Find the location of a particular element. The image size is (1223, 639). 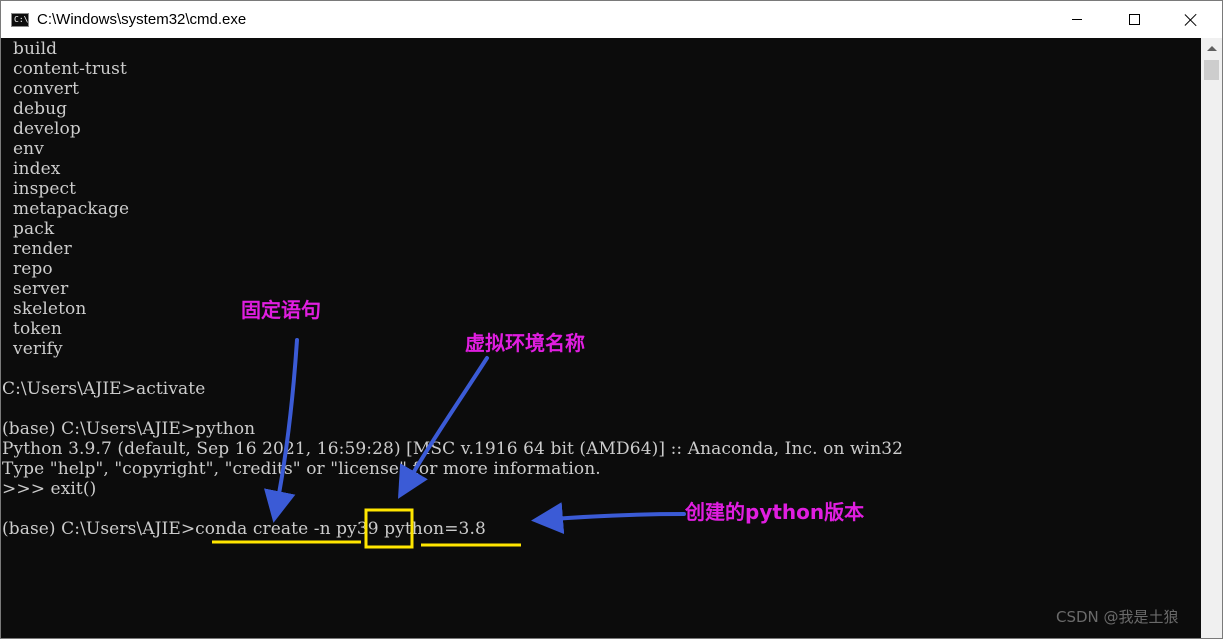

maximize-button is located at coordinates (1134, 19).